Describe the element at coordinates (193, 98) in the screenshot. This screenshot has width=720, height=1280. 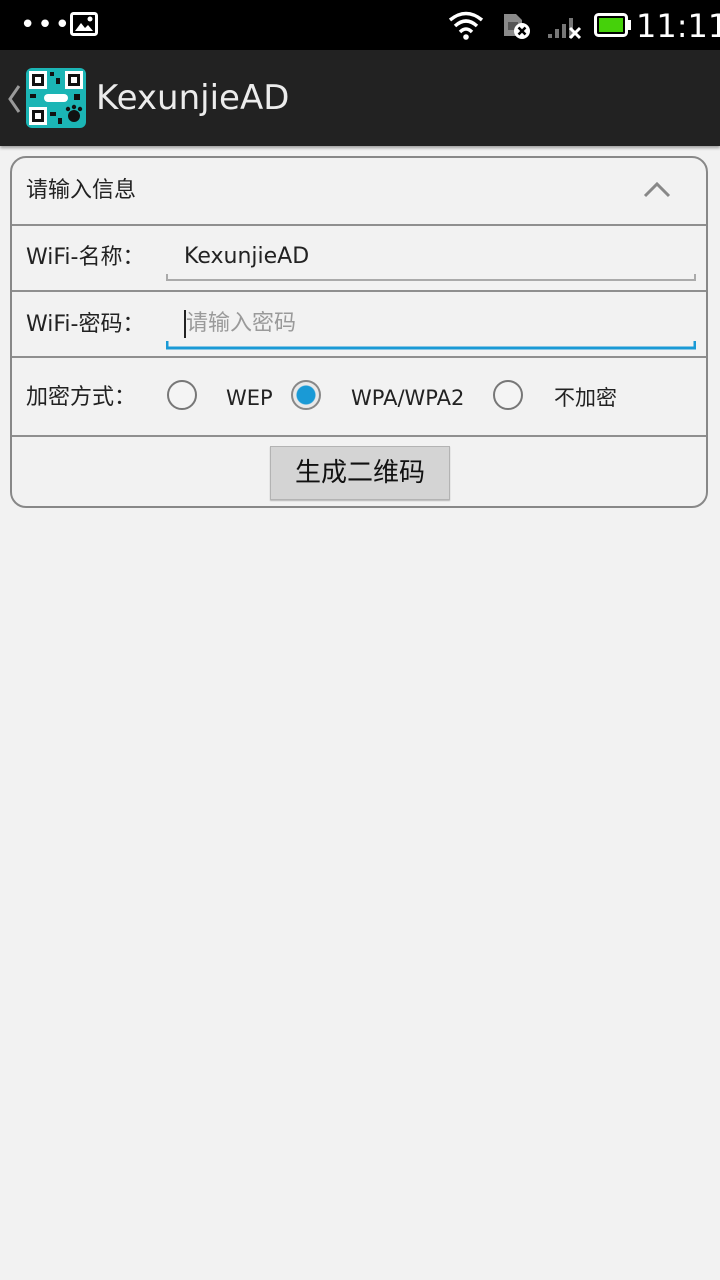
I see `app-title: KexunjieAD` at that location.